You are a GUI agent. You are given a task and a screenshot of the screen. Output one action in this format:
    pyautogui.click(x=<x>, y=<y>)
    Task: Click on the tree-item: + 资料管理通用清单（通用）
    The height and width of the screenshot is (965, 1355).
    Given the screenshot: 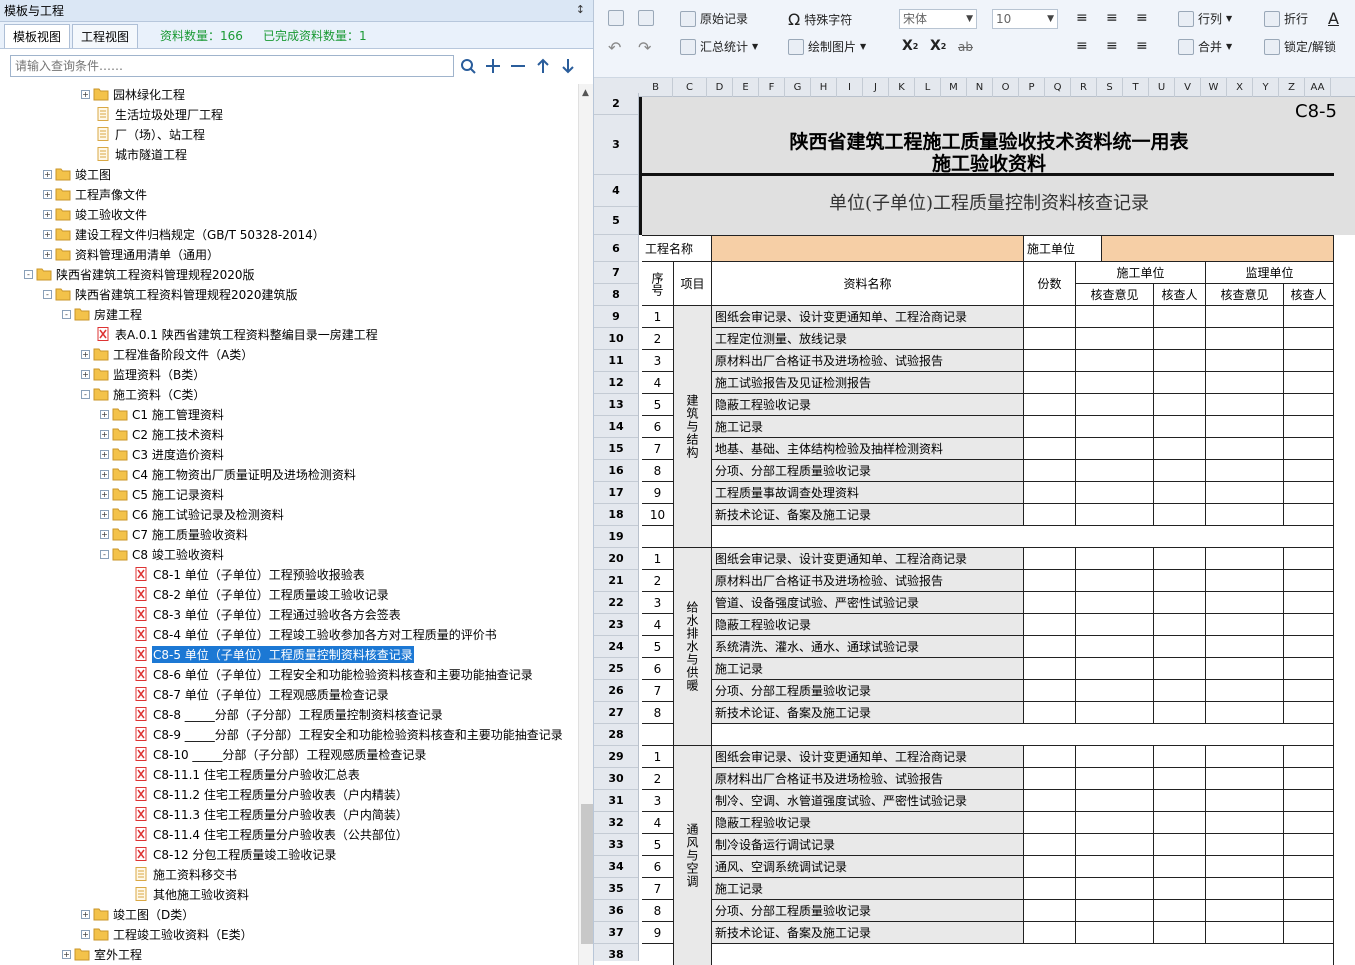 What is the action you would take?
    pyautogui.click(x=131, y=254)
    